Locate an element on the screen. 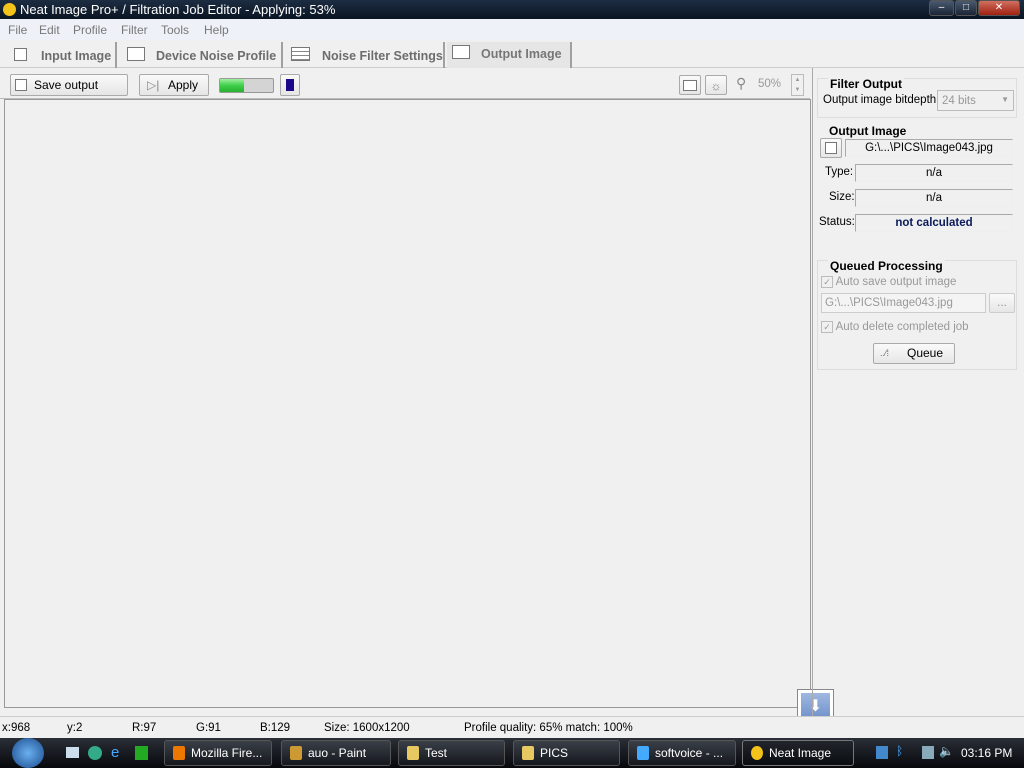  progress-bar is located at coordinates (246, 85).